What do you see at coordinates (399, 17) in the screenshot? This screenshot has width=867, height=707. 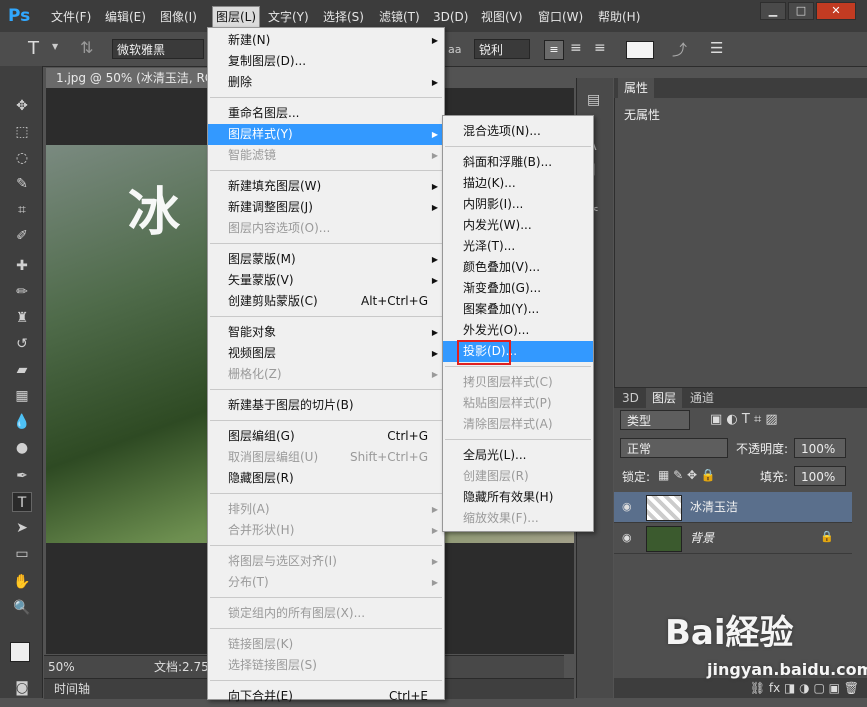 I see `menu-6: 滤镜(T)` at bounding box center [399, 17].